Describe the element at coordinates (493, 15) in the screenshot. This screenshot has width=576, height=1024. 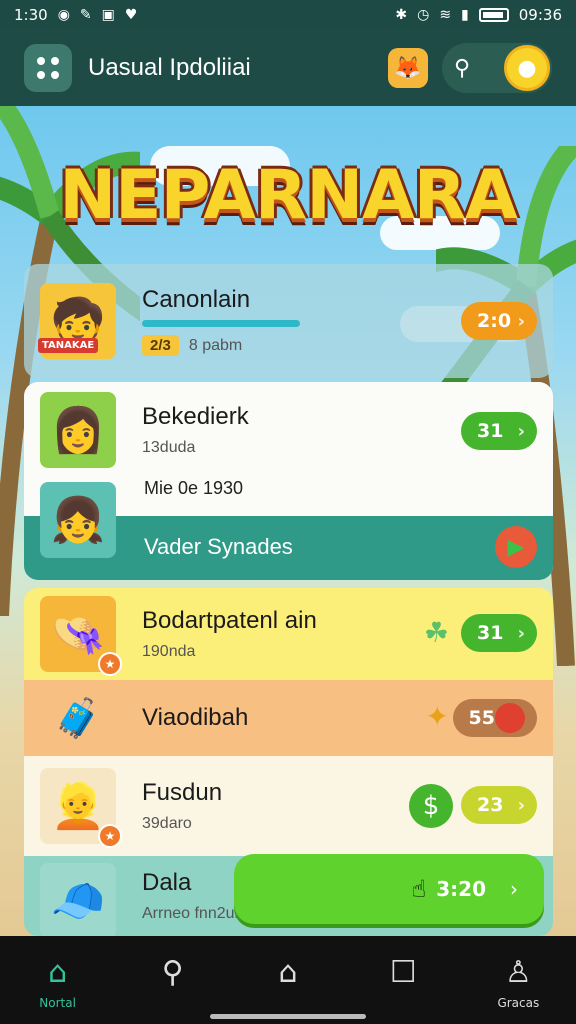
I see `battery-icon` at that location.